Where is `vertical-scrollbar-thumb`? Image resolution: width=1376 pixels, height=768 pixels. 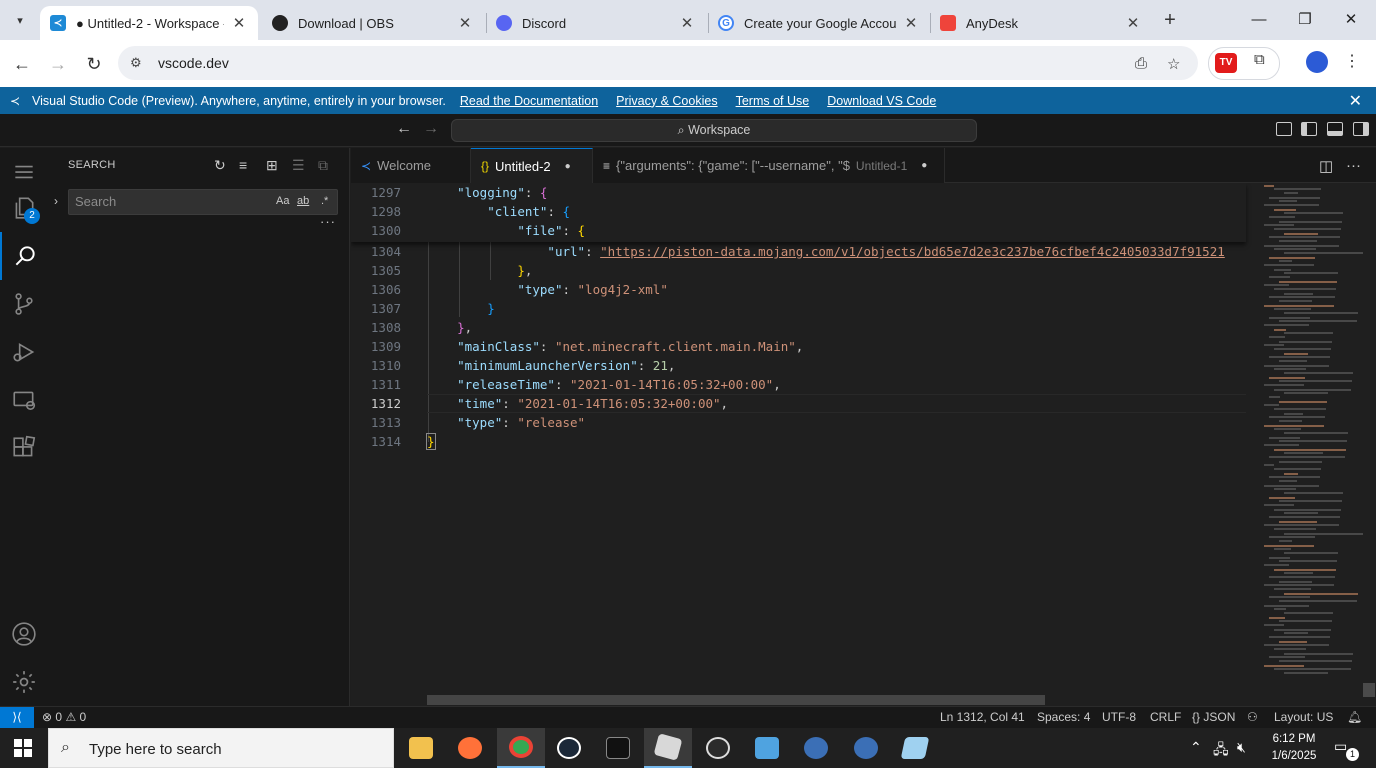
vertical-scrollbar-thumb is located at coordinates (1369, 690).